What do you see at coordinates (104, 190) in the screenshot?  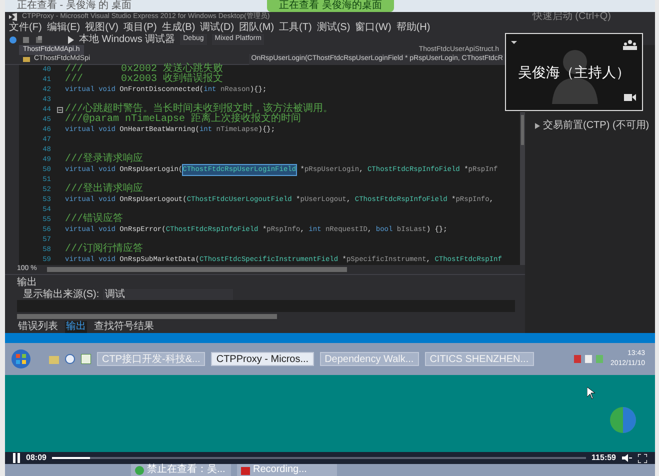 I see `code-comment: ///登出请求响应` at bounding box center [104, 190].